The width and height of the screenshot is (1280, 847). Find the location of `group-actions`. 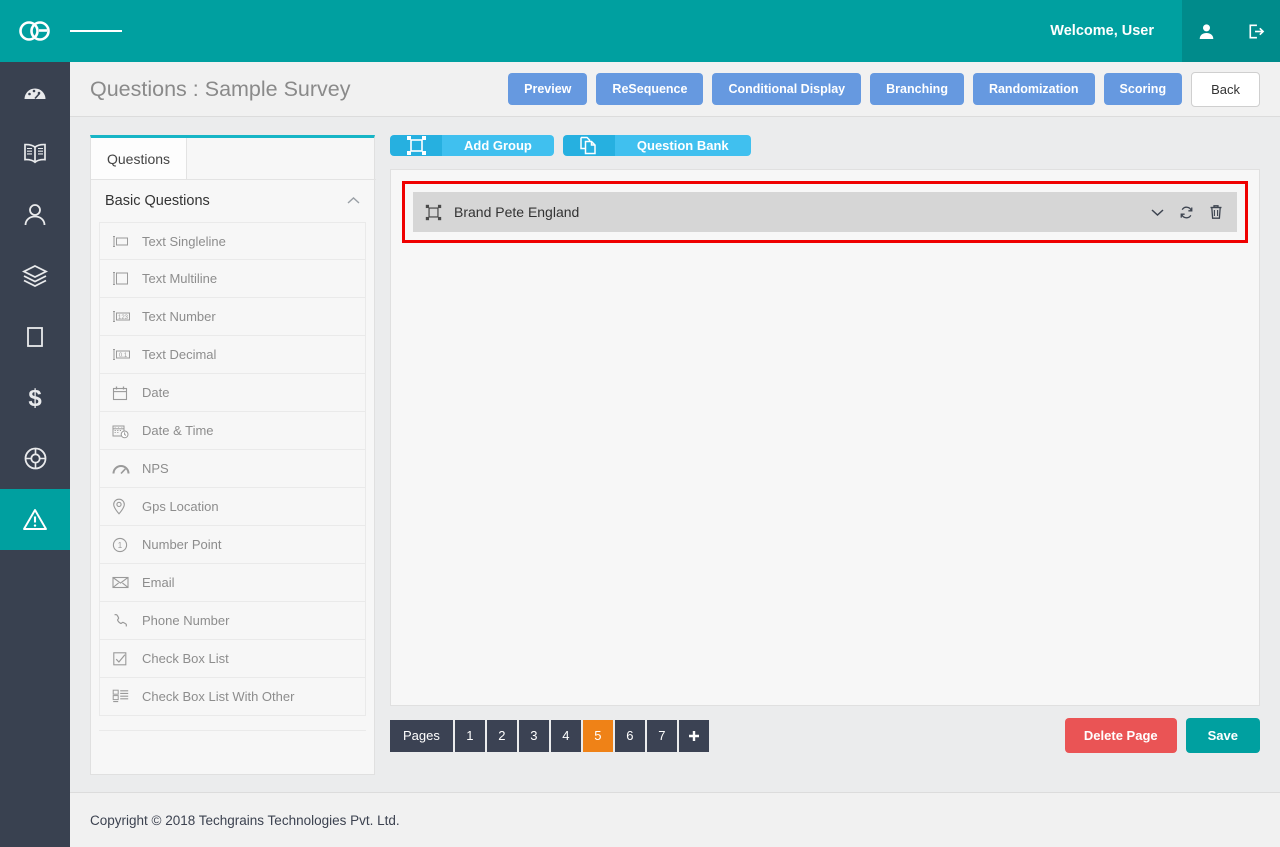

group-actions is located at coordinates (1187, 212).